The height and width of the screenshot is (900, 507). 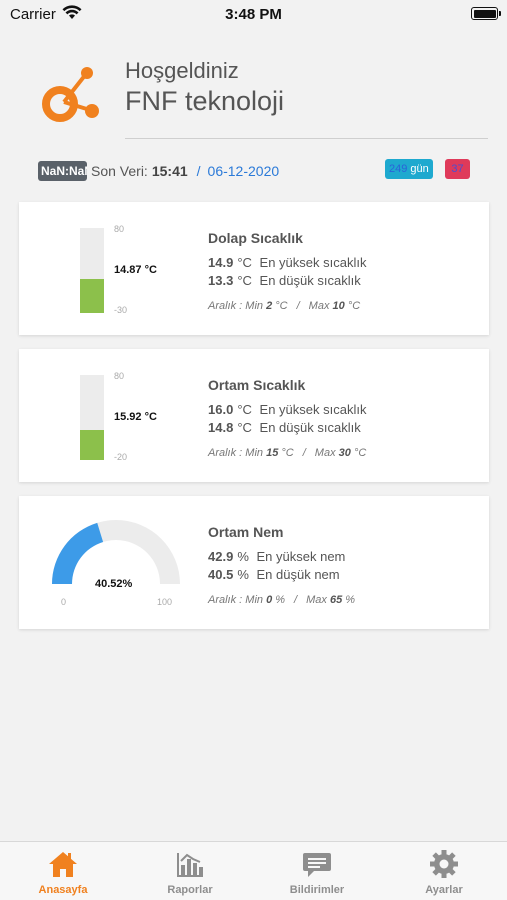 I want to click on current-reading: 14.87 °C, so click(x=135, y=270).